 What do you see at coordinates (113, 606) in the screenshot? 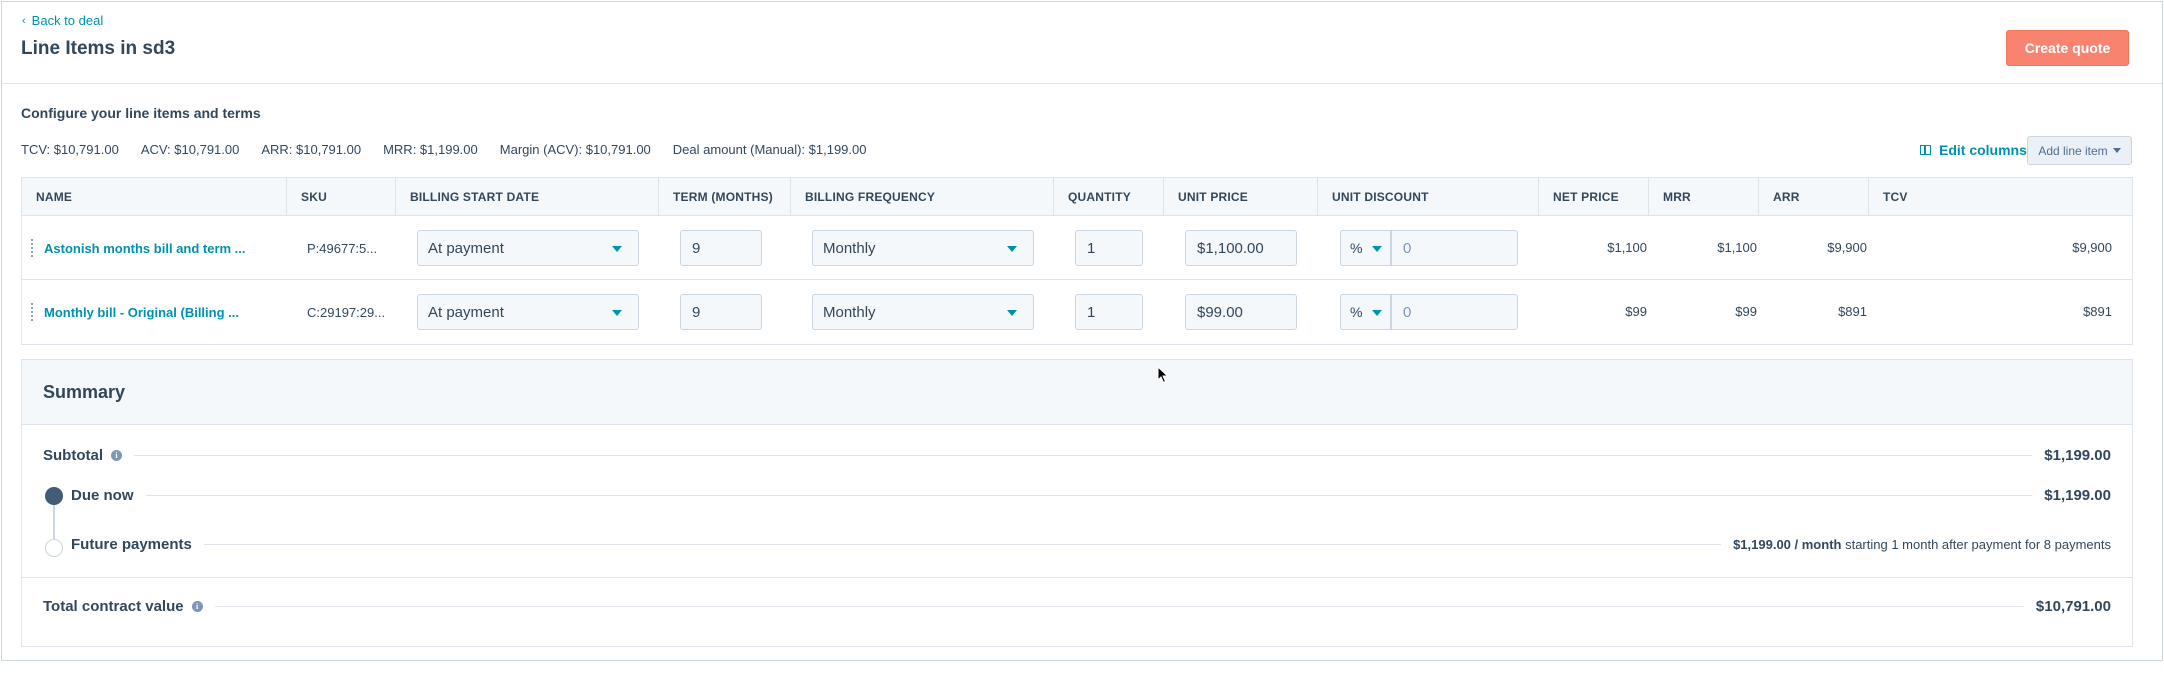
I see `tcv-label: Total contract value` at bounding box center [113, 606].